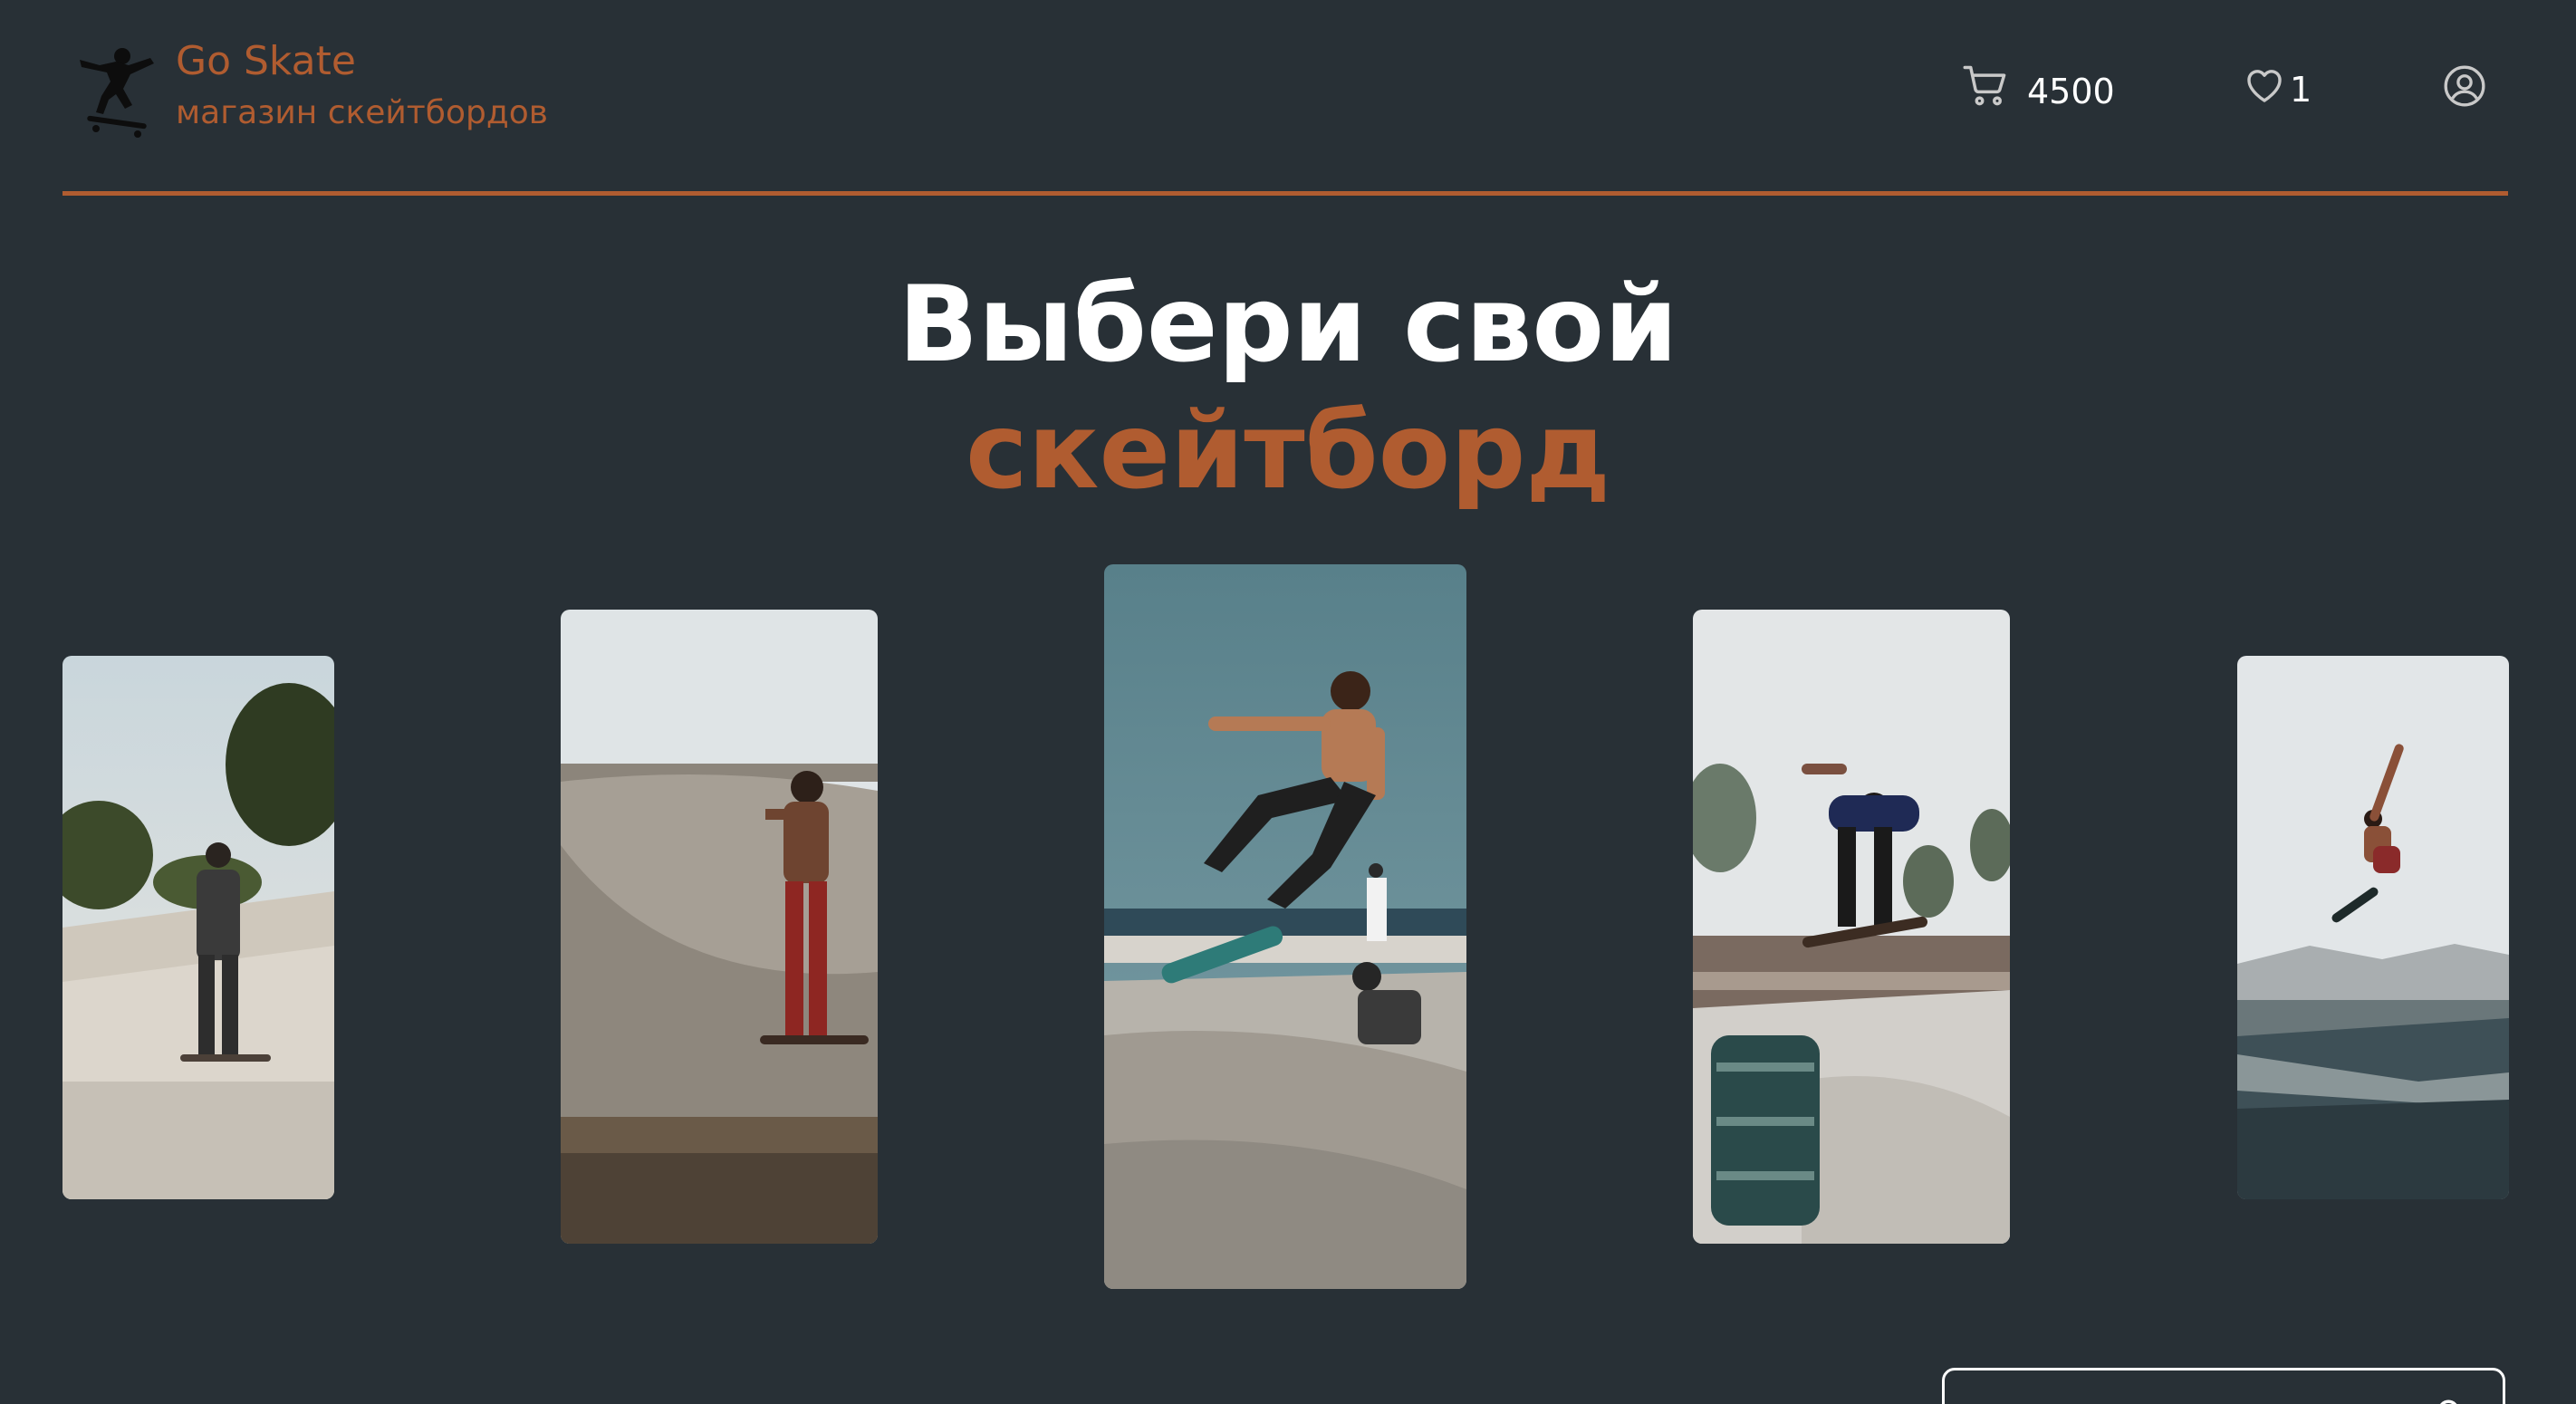  I want to click on search-icon, so click(2451, 1401).